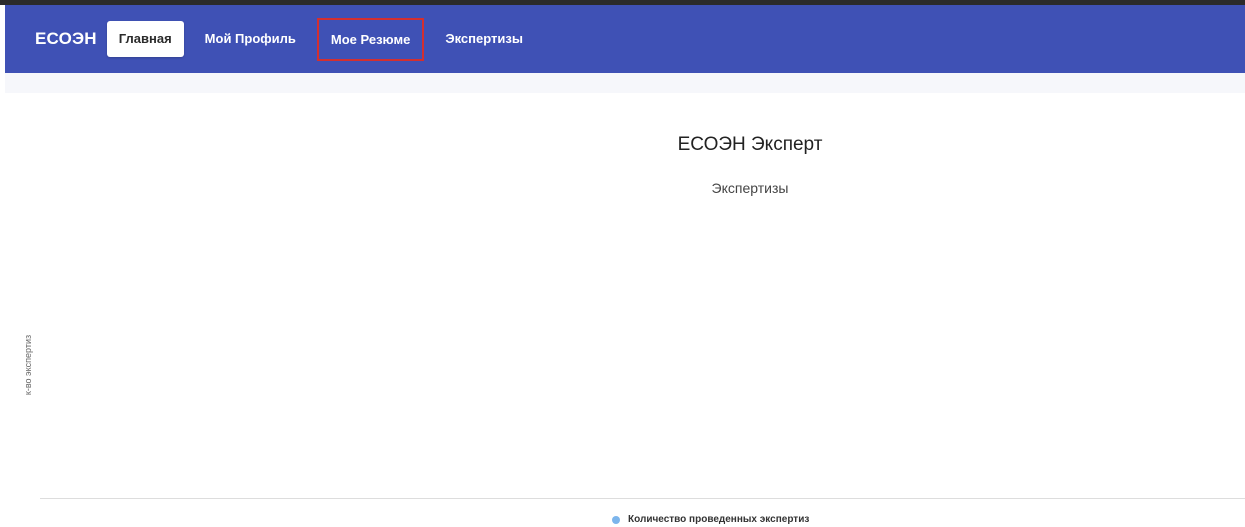 The width and height of the screenshot is (1245, 527). Describe the element at coordinates (750, 188) in the screenshot. I see `chart-subtitle: Экспертизы` at that location.